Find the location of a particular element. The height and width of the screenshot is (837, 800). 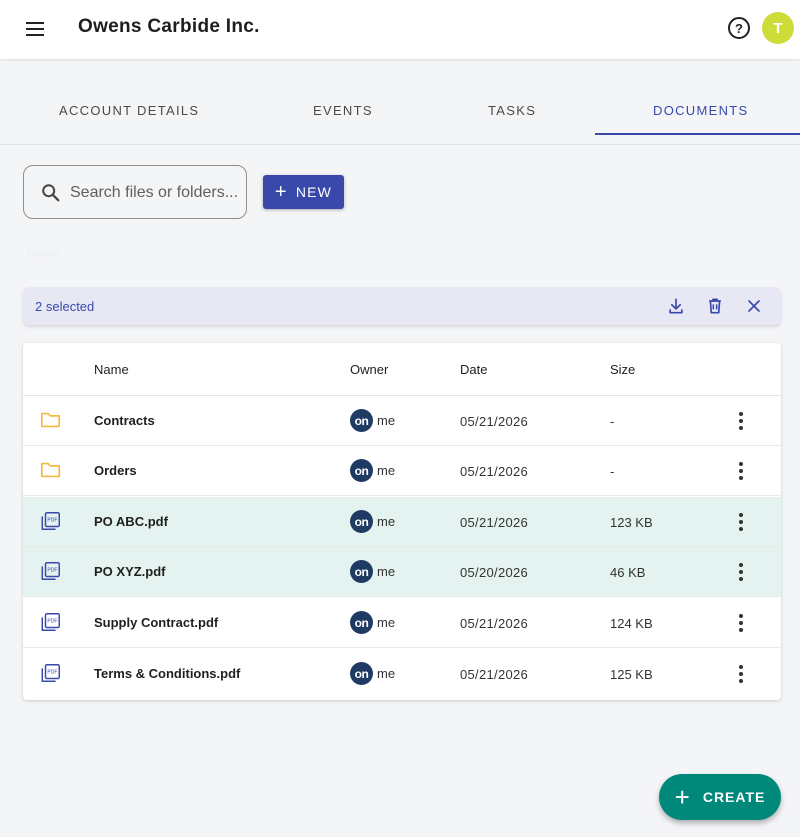

column-header-size: Size is located at coordinates (622, 369).